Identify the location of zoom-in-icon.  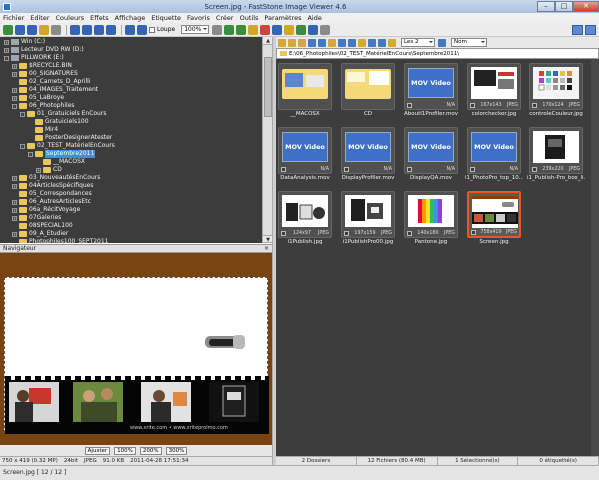
(130, 29).